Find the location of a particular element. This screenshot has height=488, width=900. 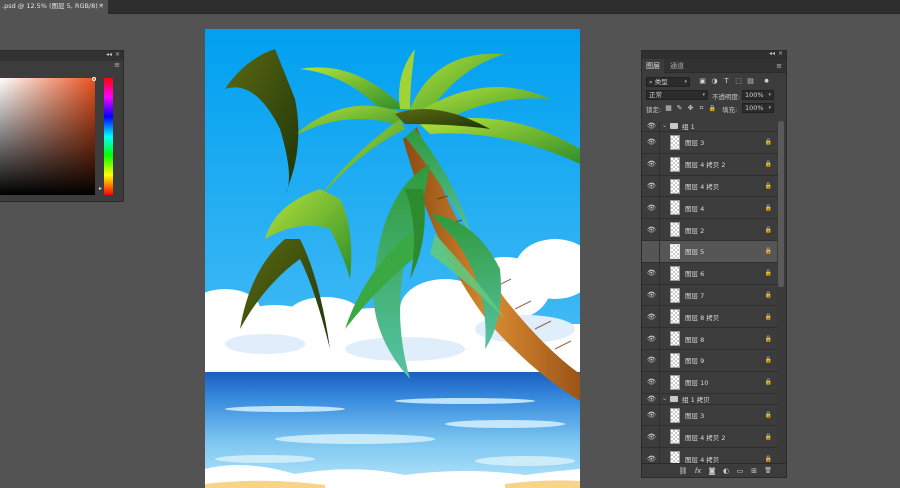

filter-toggle-icon: ● is located at coordinates (766, 81).